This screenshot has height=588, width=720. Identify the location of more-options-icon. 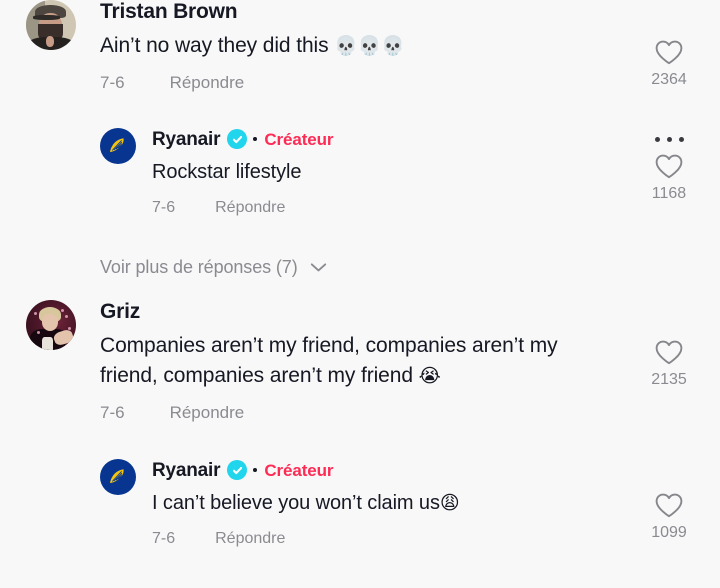
(669, 139).